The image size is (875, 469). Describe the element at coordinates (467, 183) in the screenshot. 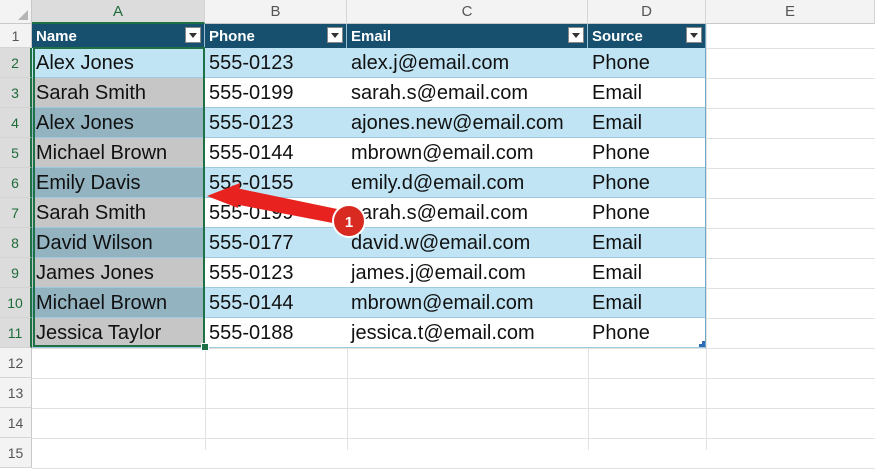

I see `table-cell: emily.d@email.com` at that location.